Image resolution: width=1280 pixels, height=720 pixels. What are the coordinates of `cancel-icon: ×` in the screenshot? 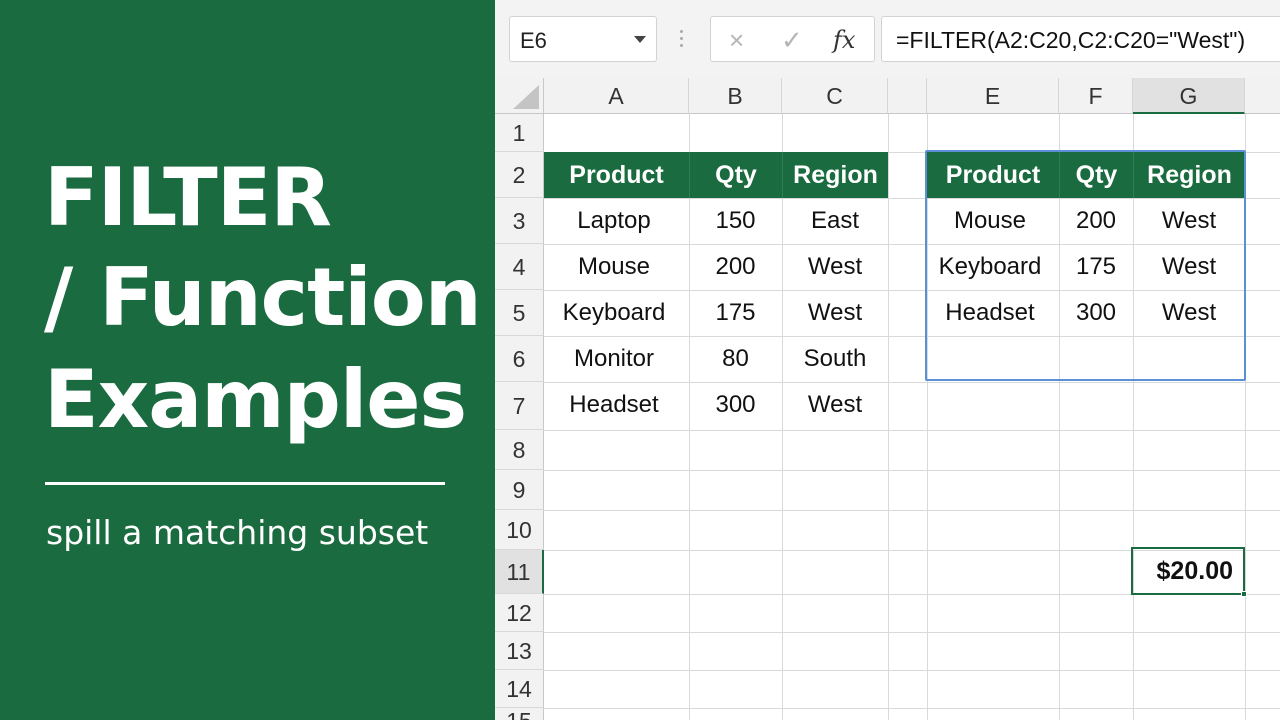 It's located at (736, 40).